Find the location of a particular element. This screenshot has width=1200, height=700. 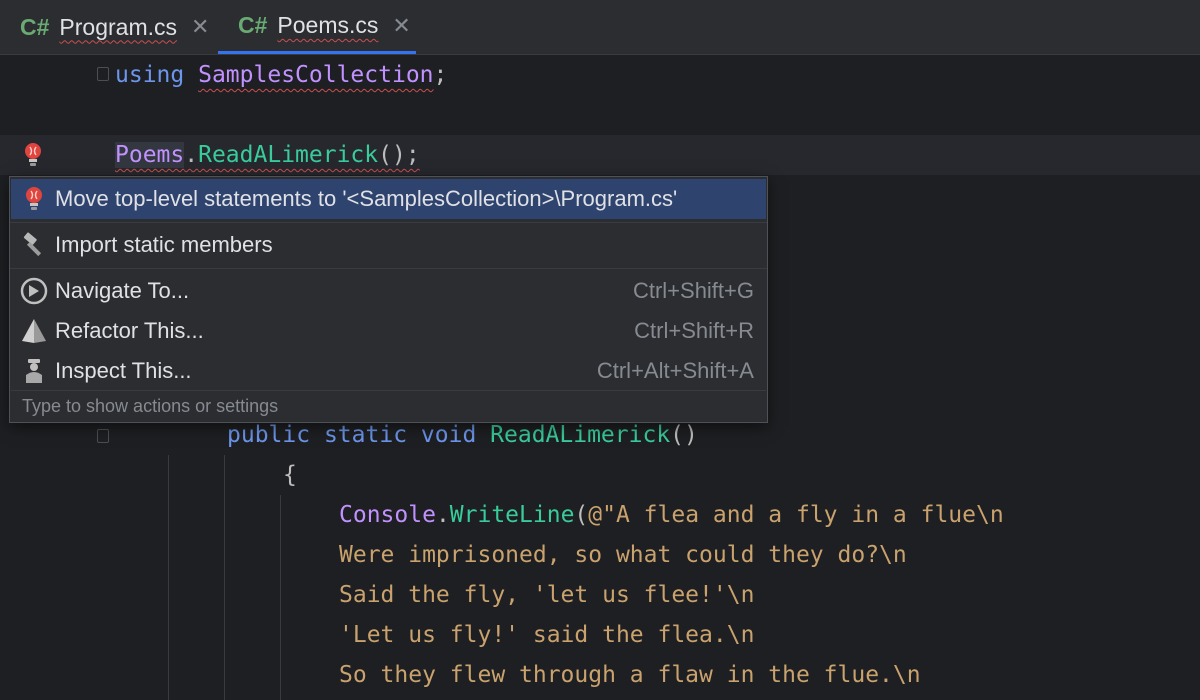

menu-item-inspect-this: Inspect This... Ctrl+Alt+Shift+A is located at coordinates (388, 371).